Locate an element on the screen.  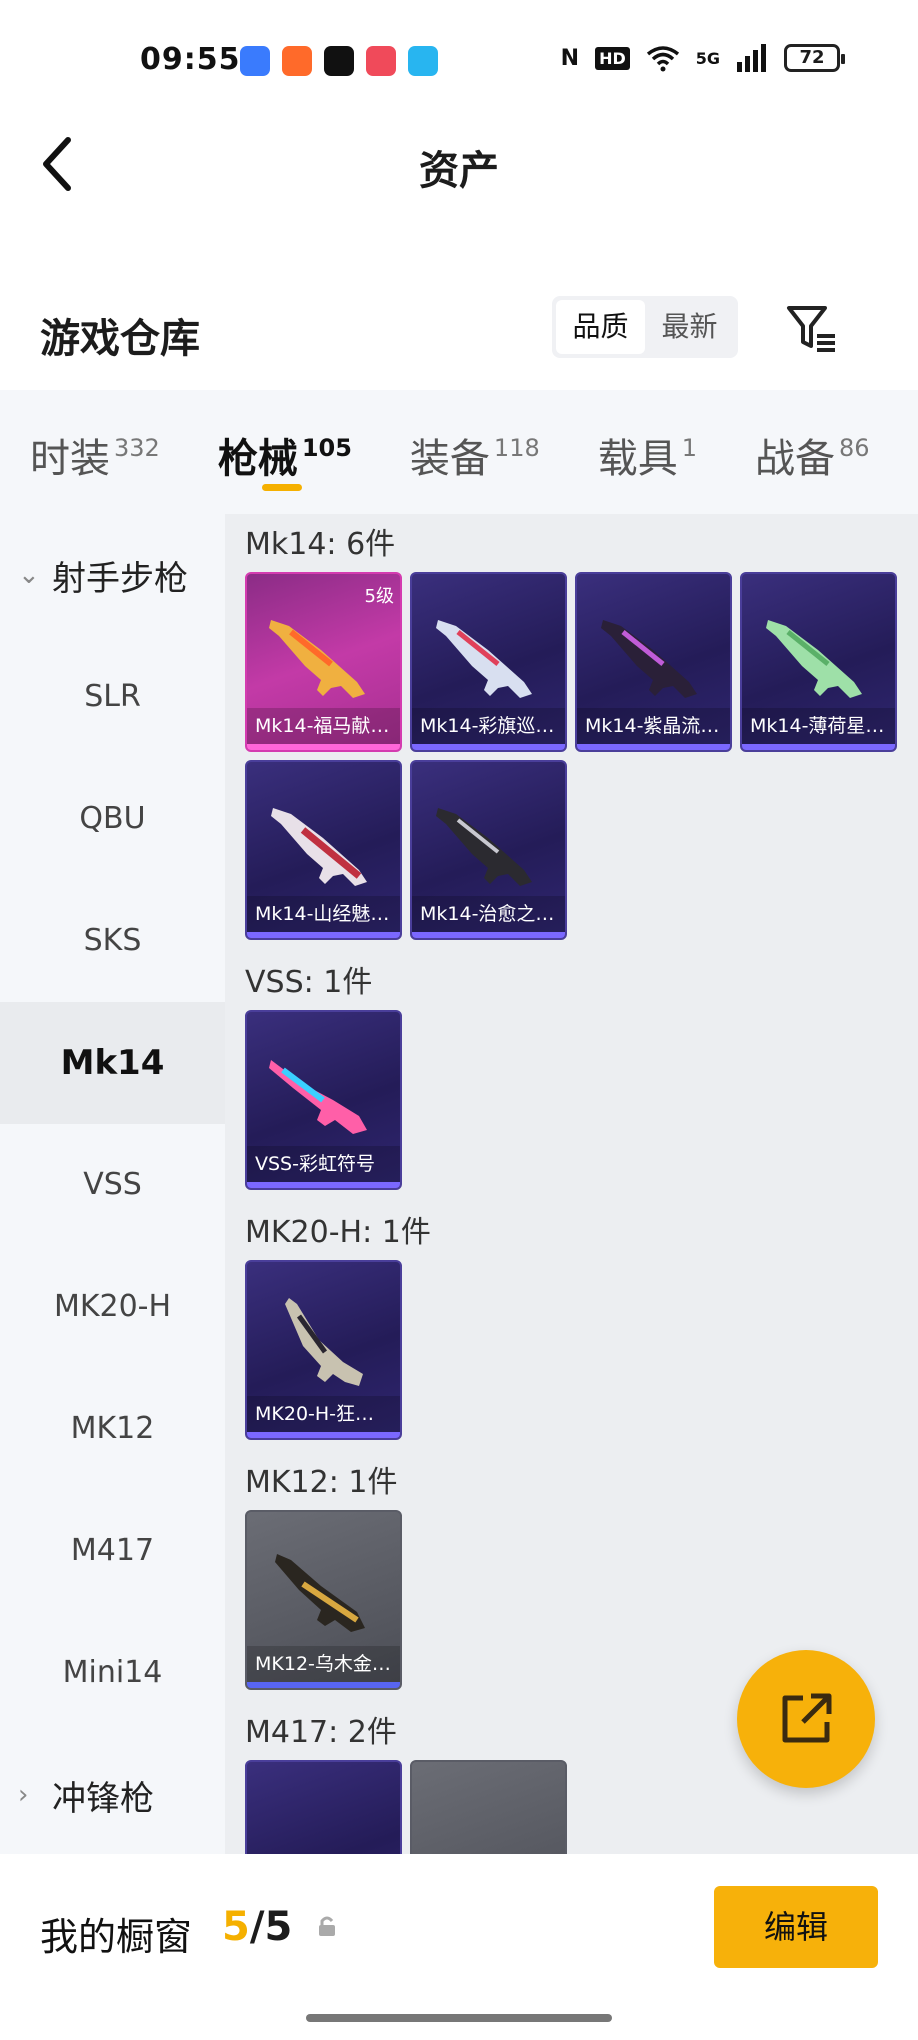
filter-icon is located at coordinates (812, 329).